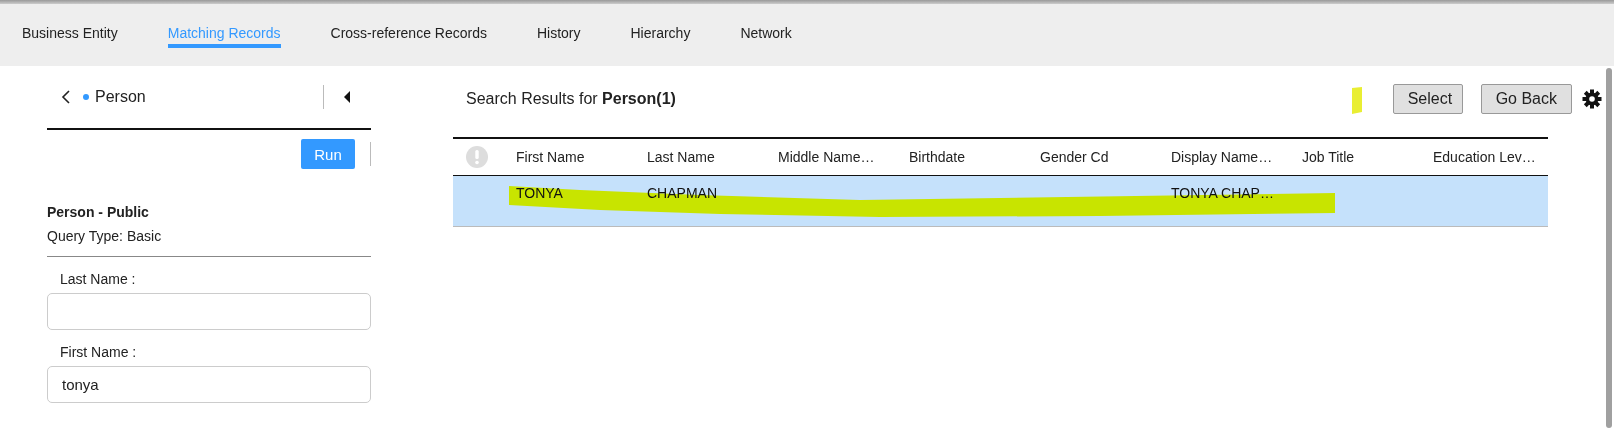 The width and height of the screenshot is (1614, 431). I want to click on action-button: Go Back, so click(1526, 99).